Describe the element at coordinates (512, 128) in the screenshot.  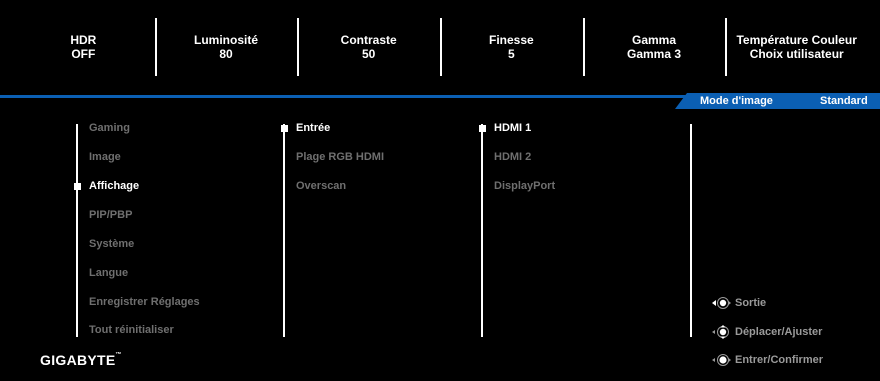
I see `option-hdmi-1: HDMI 1` at that location.